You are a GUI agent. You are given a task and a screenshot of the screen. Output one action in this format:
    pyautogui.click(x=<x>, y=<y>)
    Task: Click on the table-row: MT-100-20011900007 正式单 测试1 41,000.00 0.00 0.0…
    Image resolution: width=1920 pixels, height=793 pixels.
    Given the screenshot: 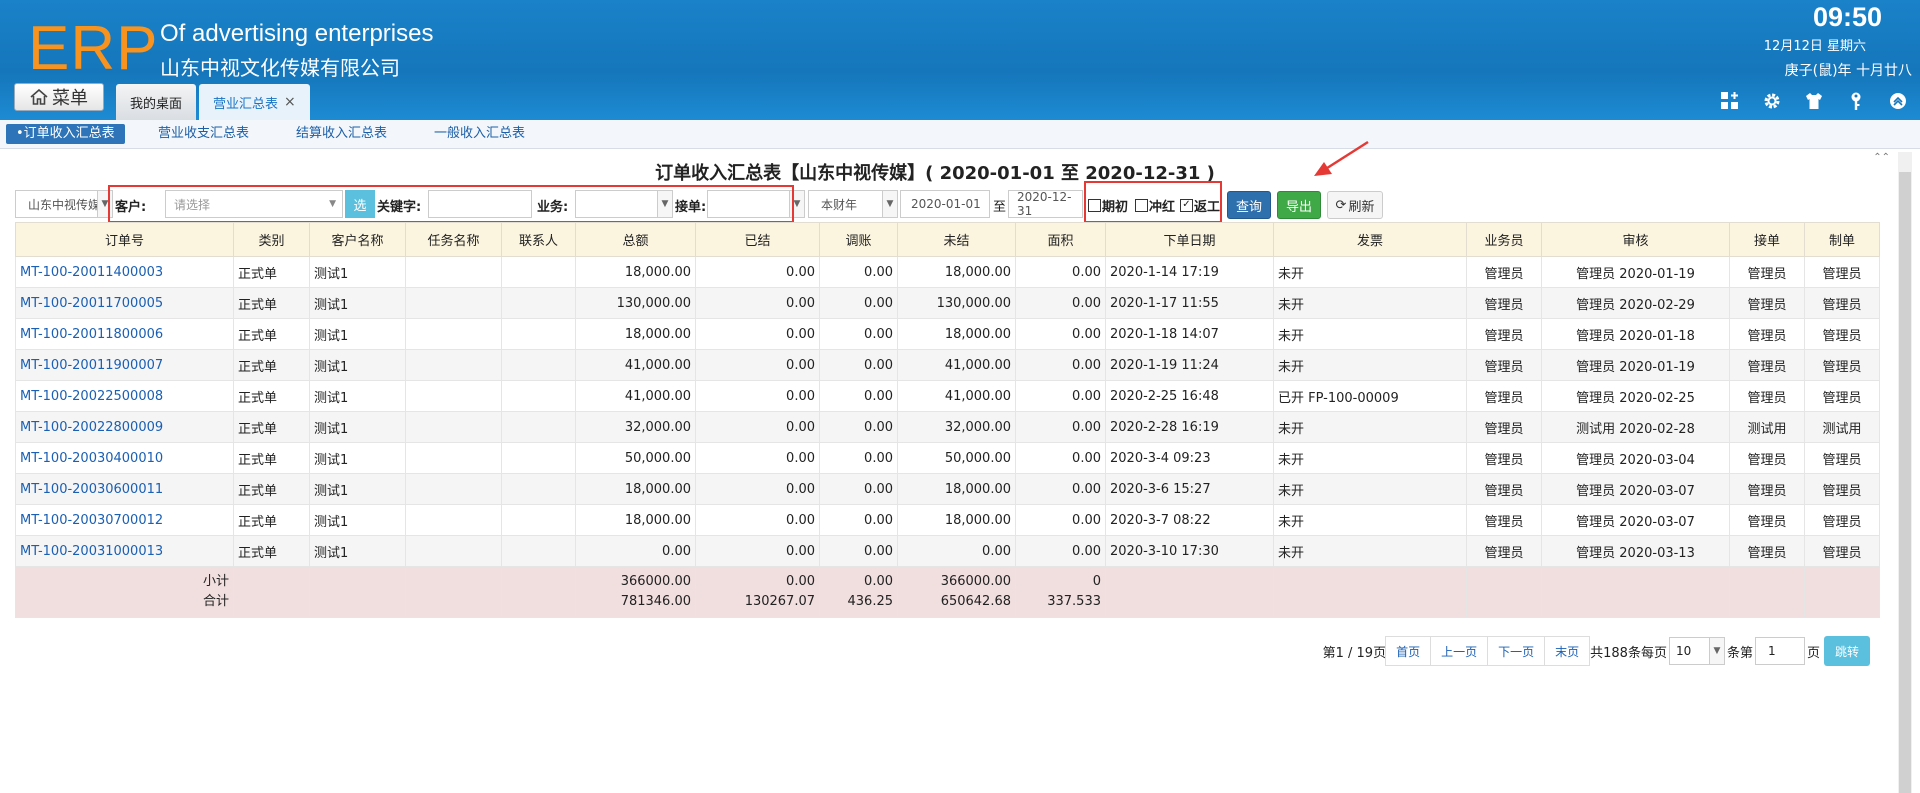 What is the action you would take?
    pyautogui.click(x=947, y=365)
    